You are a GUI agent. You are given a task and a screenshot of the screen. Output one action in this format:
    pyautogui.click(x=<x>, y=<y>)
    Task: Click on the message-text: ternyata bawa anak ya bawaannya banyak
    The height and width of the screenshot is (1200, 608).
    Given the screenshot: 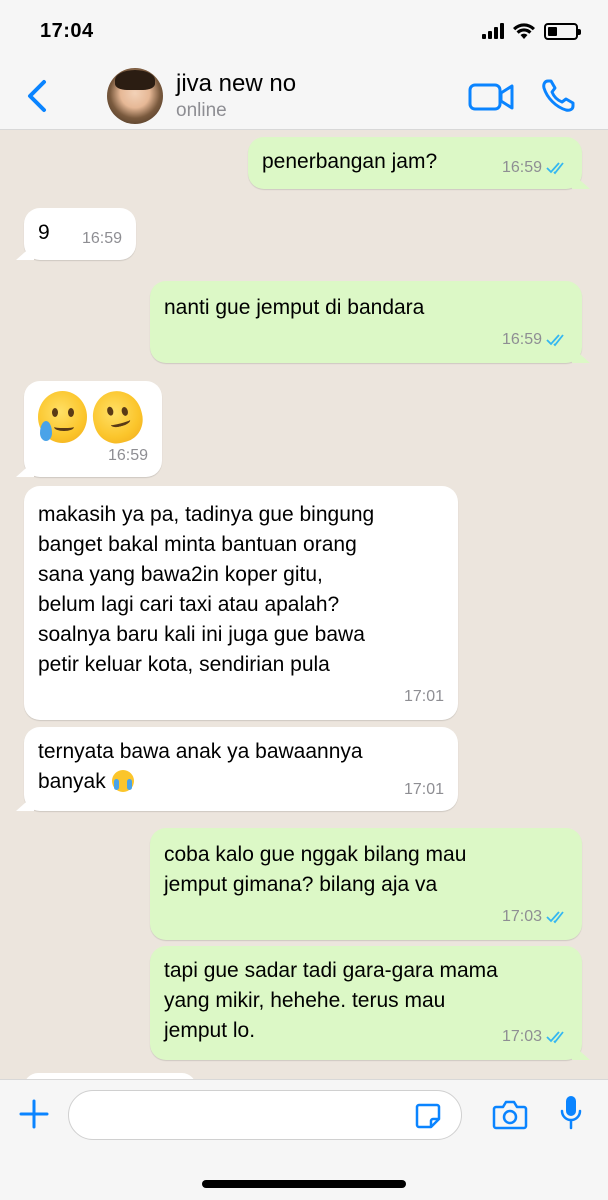 What is the action you would take?
    pyautogui.click(x=200, y=766)
    